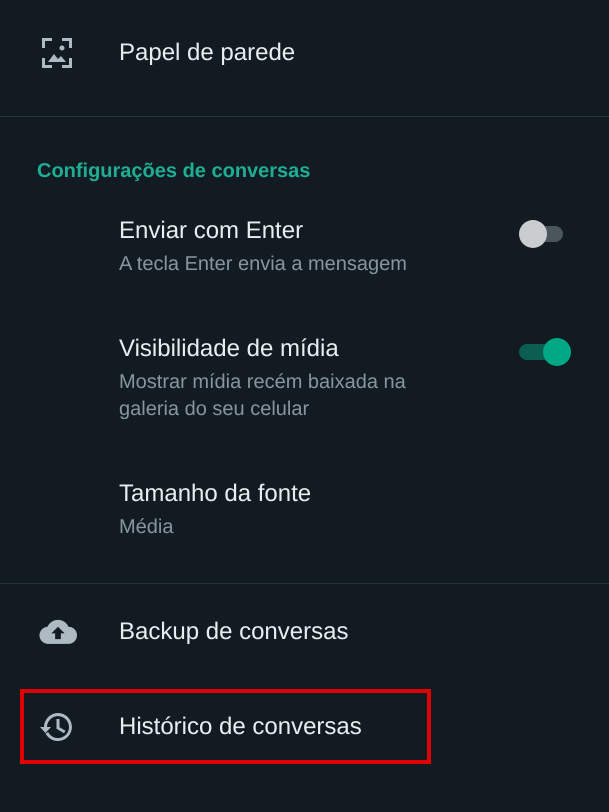 The height and width of the screenshot is (812, 609). I want to click on cloud-upload-icon, so click(58, 631).